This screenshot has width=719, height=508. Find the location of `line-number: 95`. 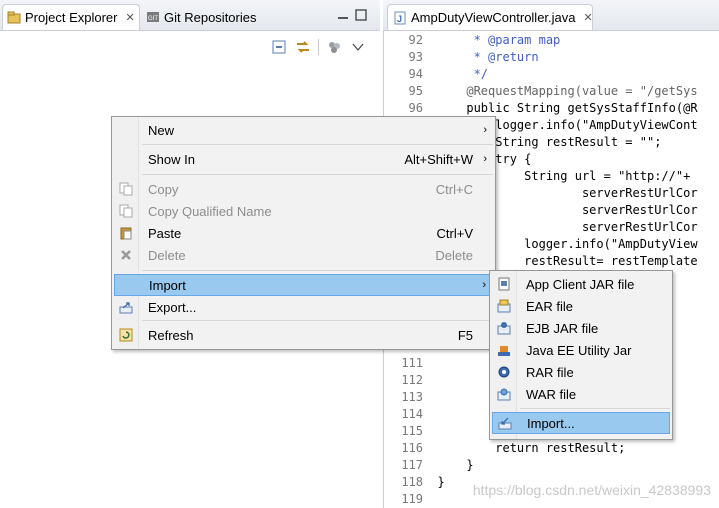

line-number: 95 is located at coordinates (415, 91).